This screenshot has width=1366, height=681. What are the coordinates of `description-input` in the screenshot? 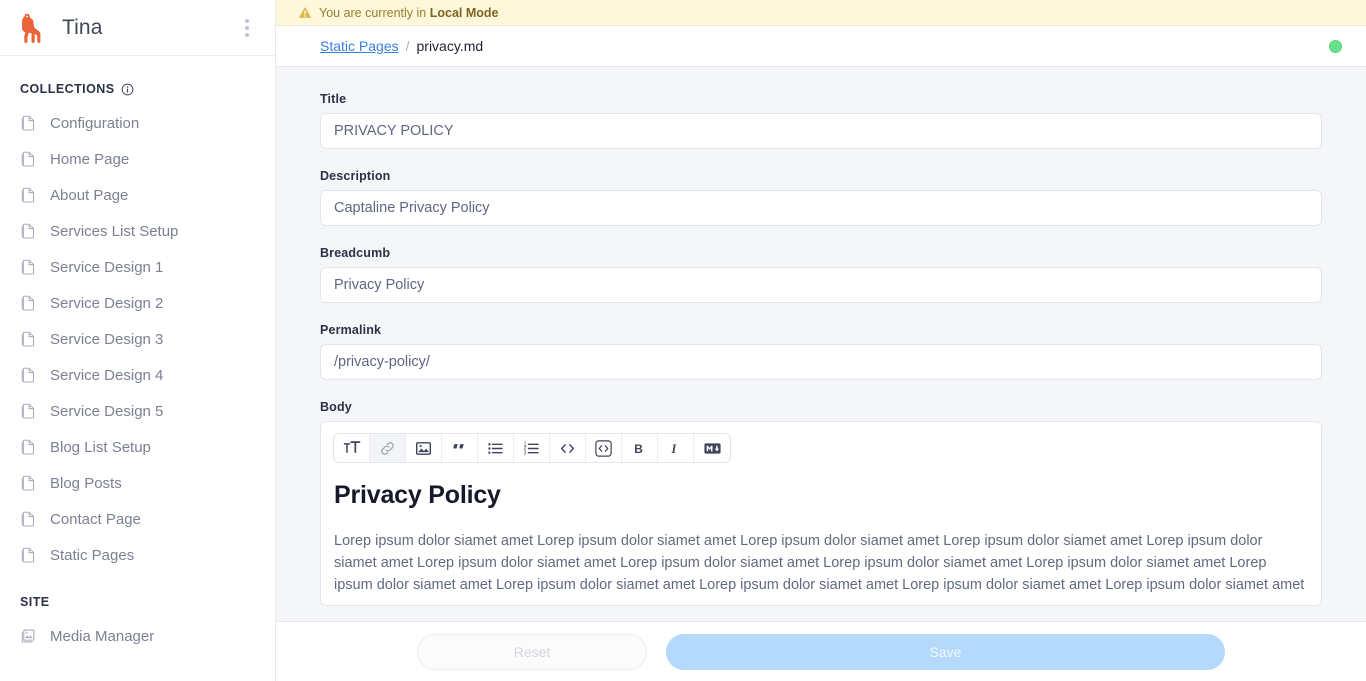 It's located at (821, 208).